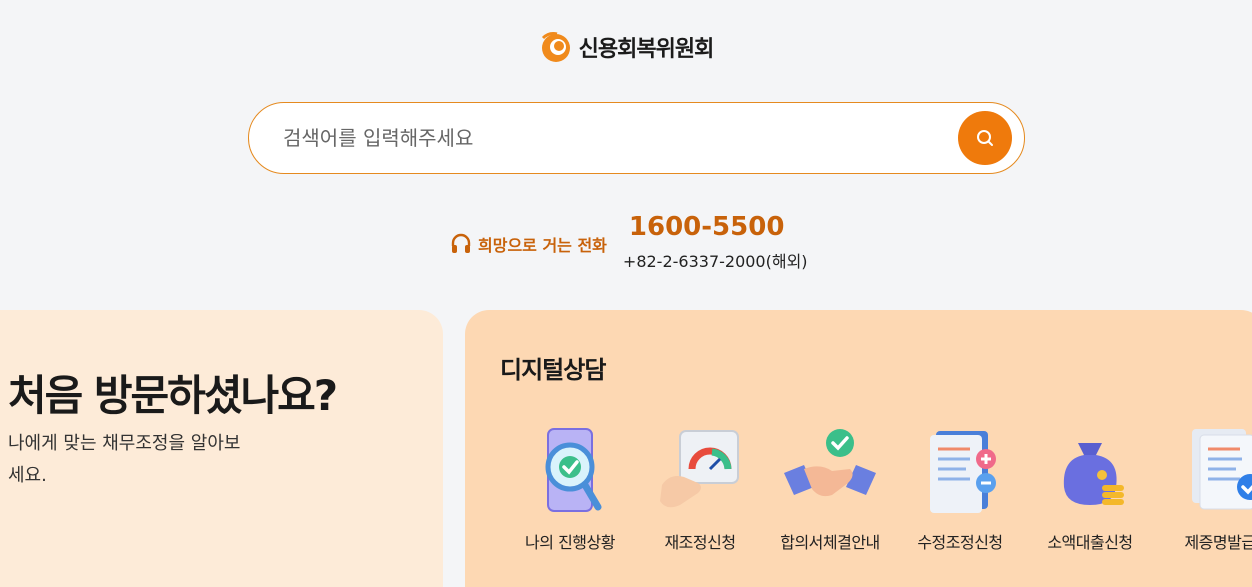 The image size is (1252, 587). Describe the element at coordinates (1222, 469) in the screenshot. I see `document-check-icon` at that location.